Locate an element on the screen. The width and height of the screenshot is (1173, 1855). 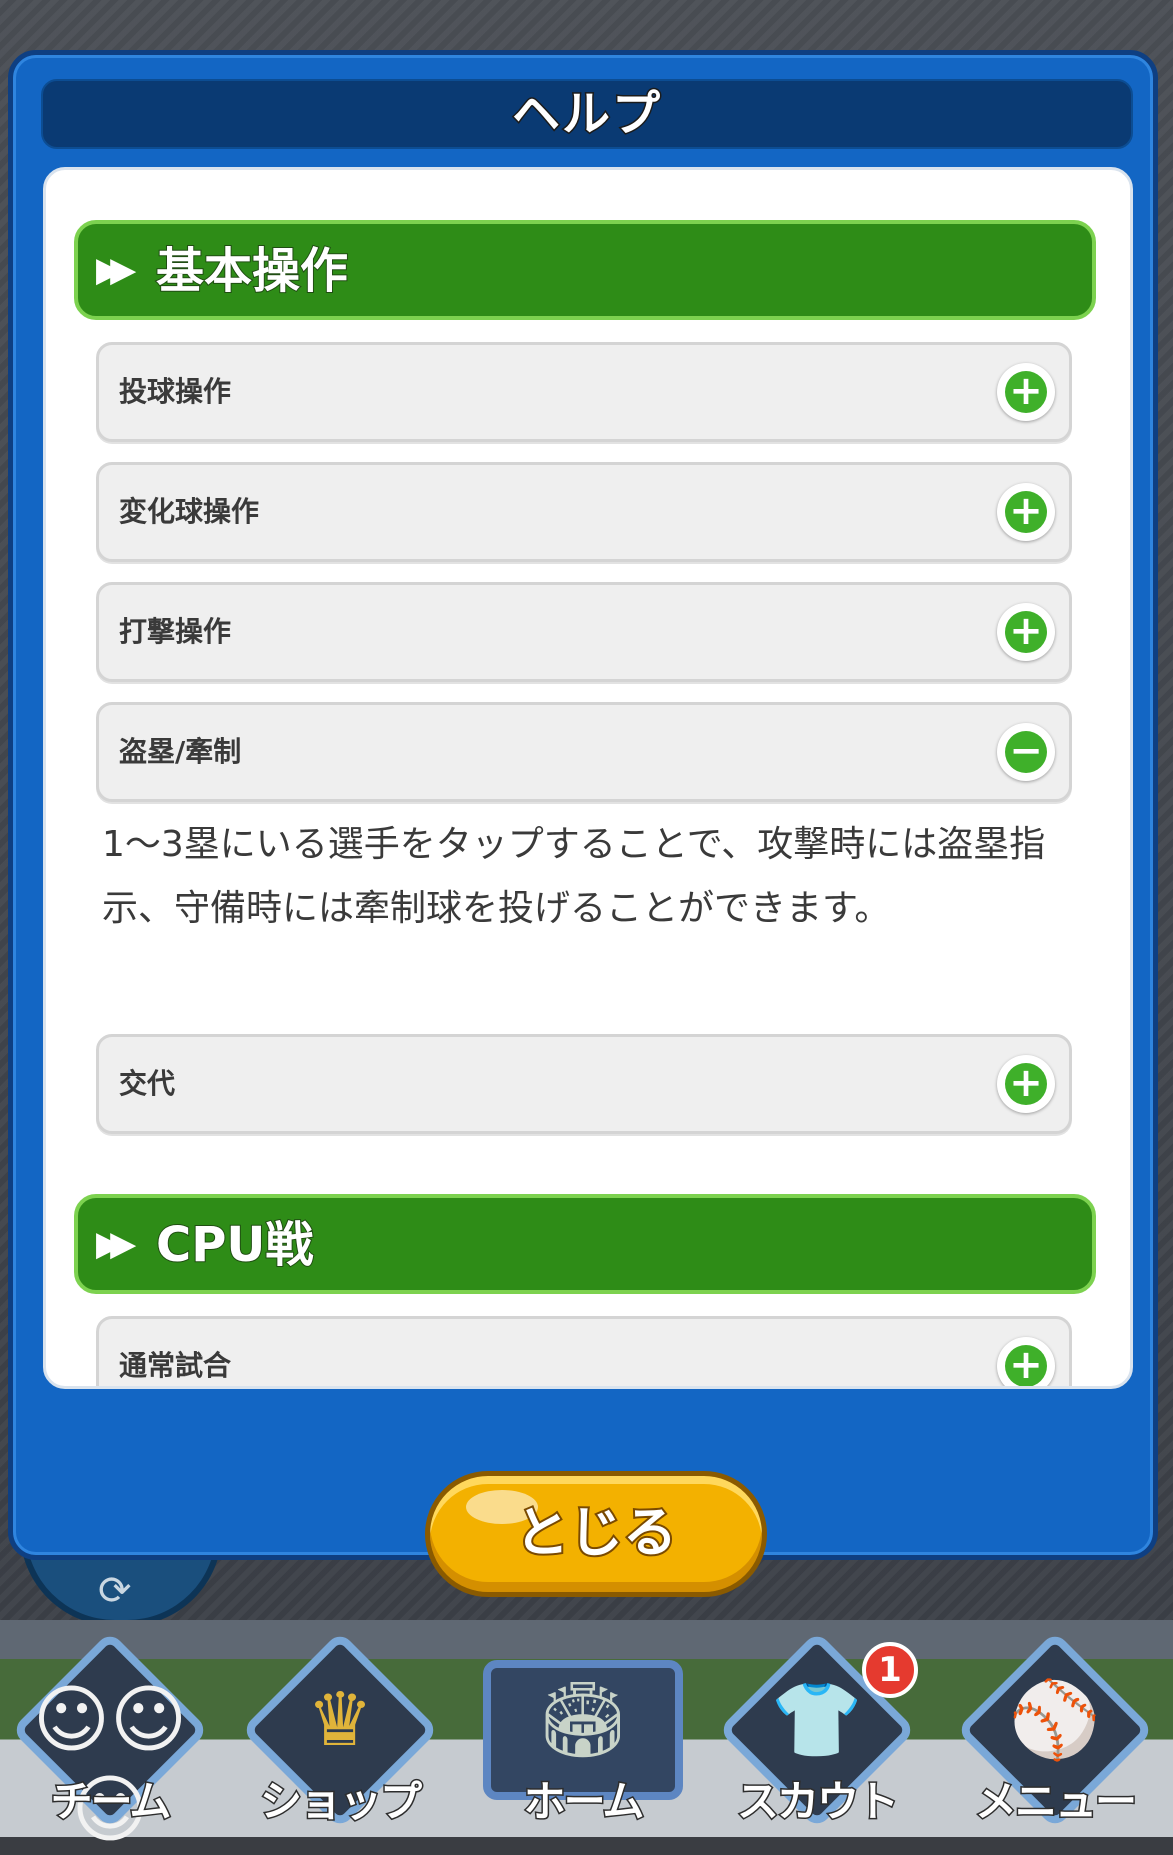
nav-label: スカウト is located at coordinates (817, 1802).